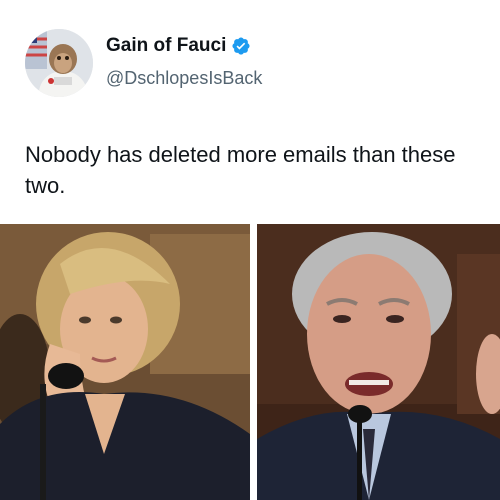  What do you see at coordinates (184, 78) in the screenshot?
I see `user-handle: @DschlopesIsBack` at bounding box center [184, 78].